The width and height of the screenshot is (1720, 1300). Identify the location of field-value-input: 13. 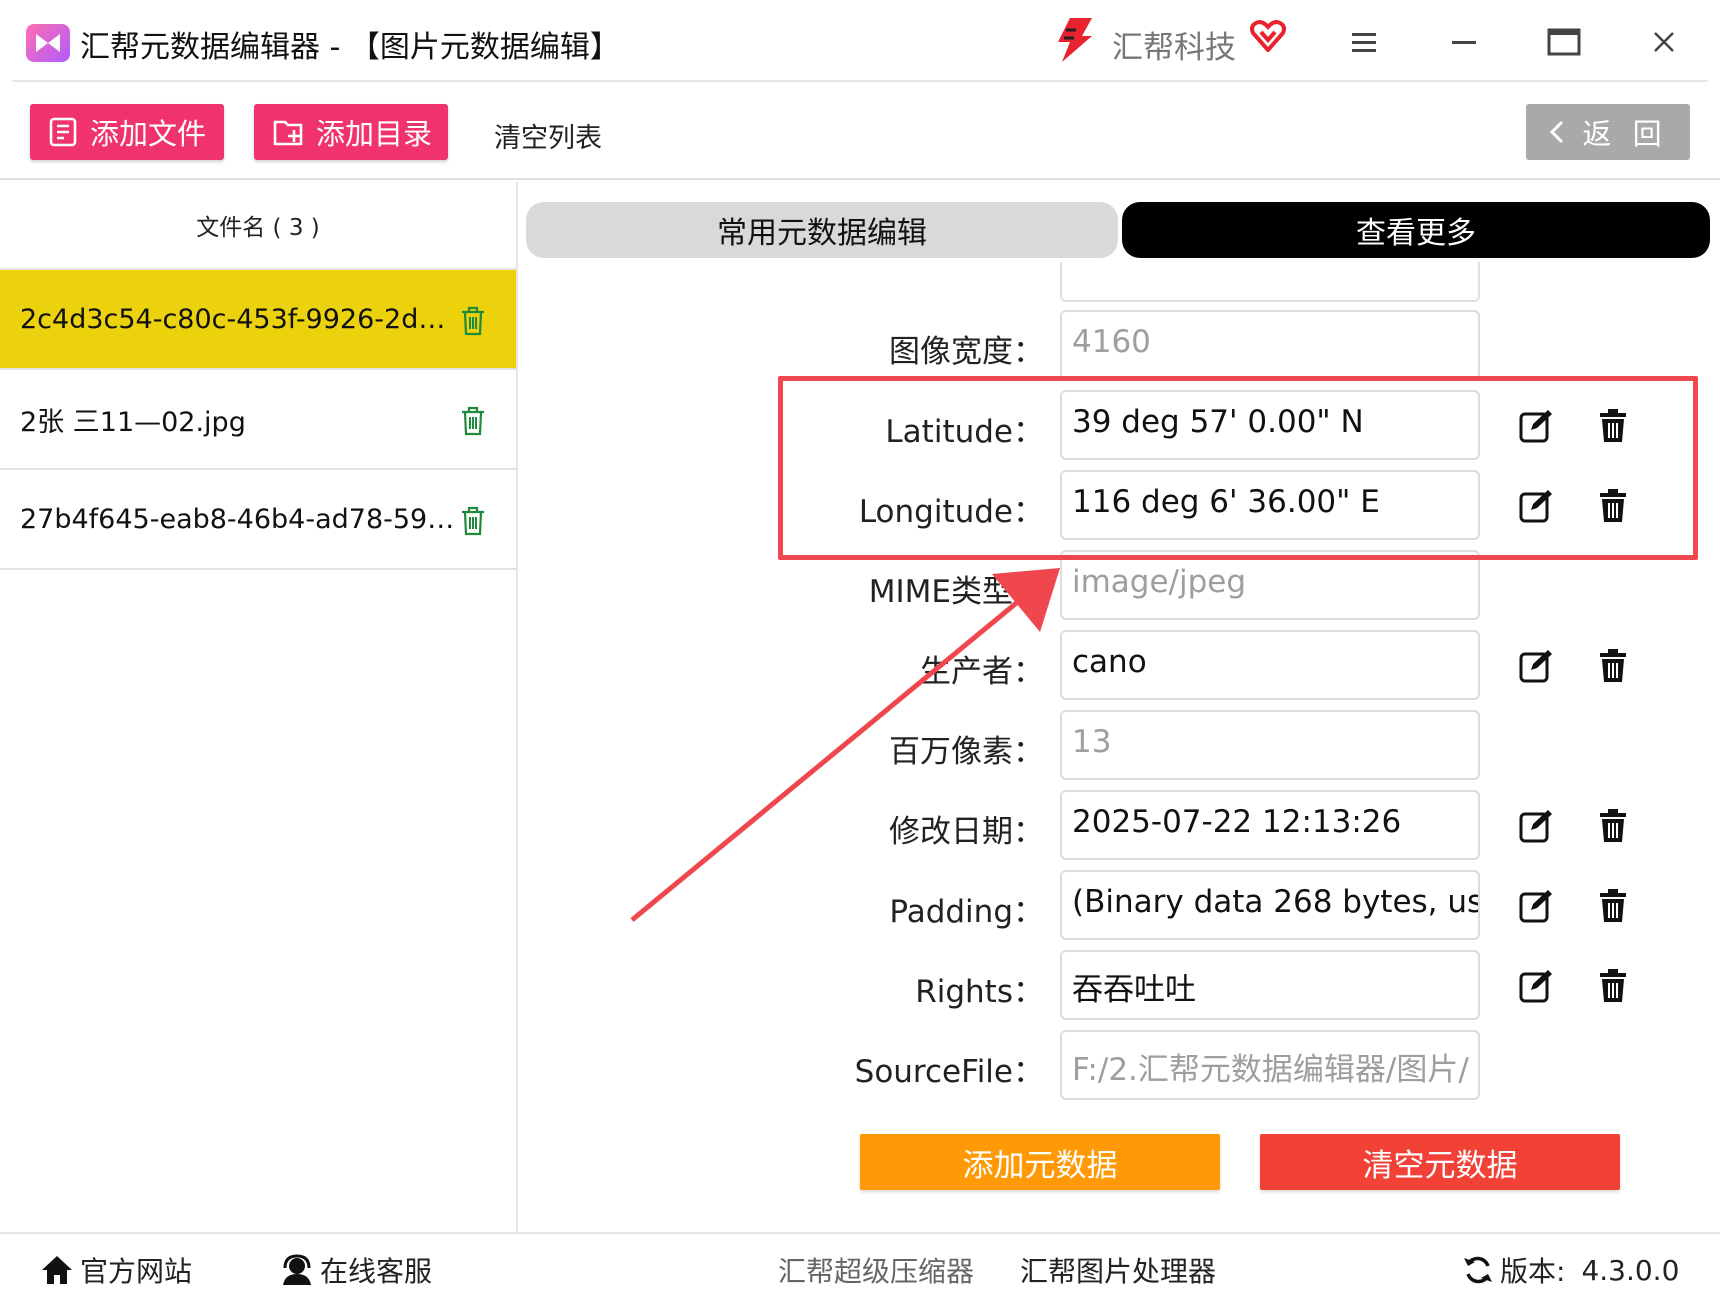
(1270, 745).